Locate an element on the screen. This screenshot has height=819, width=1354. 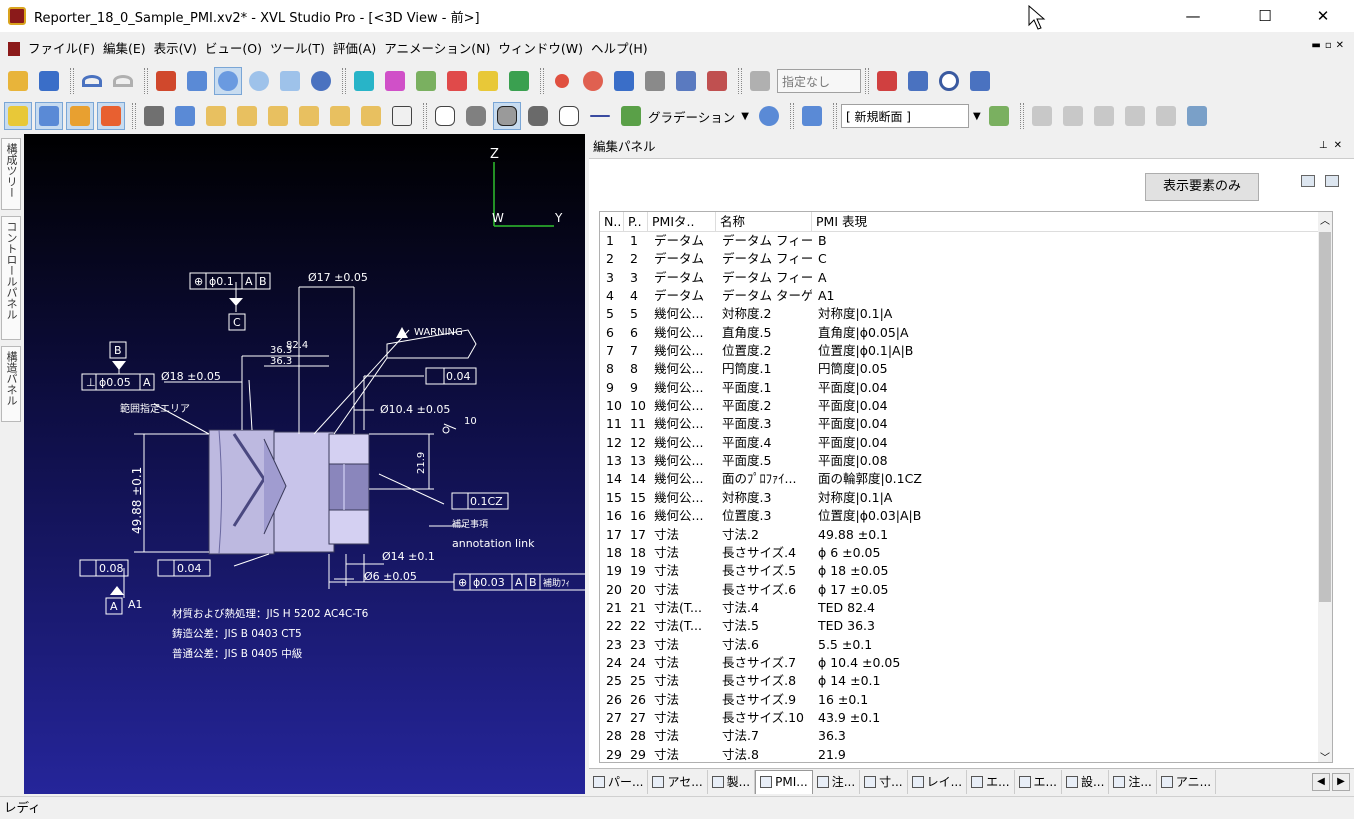
grid-view-icon is located at coordinates (1332, 181).